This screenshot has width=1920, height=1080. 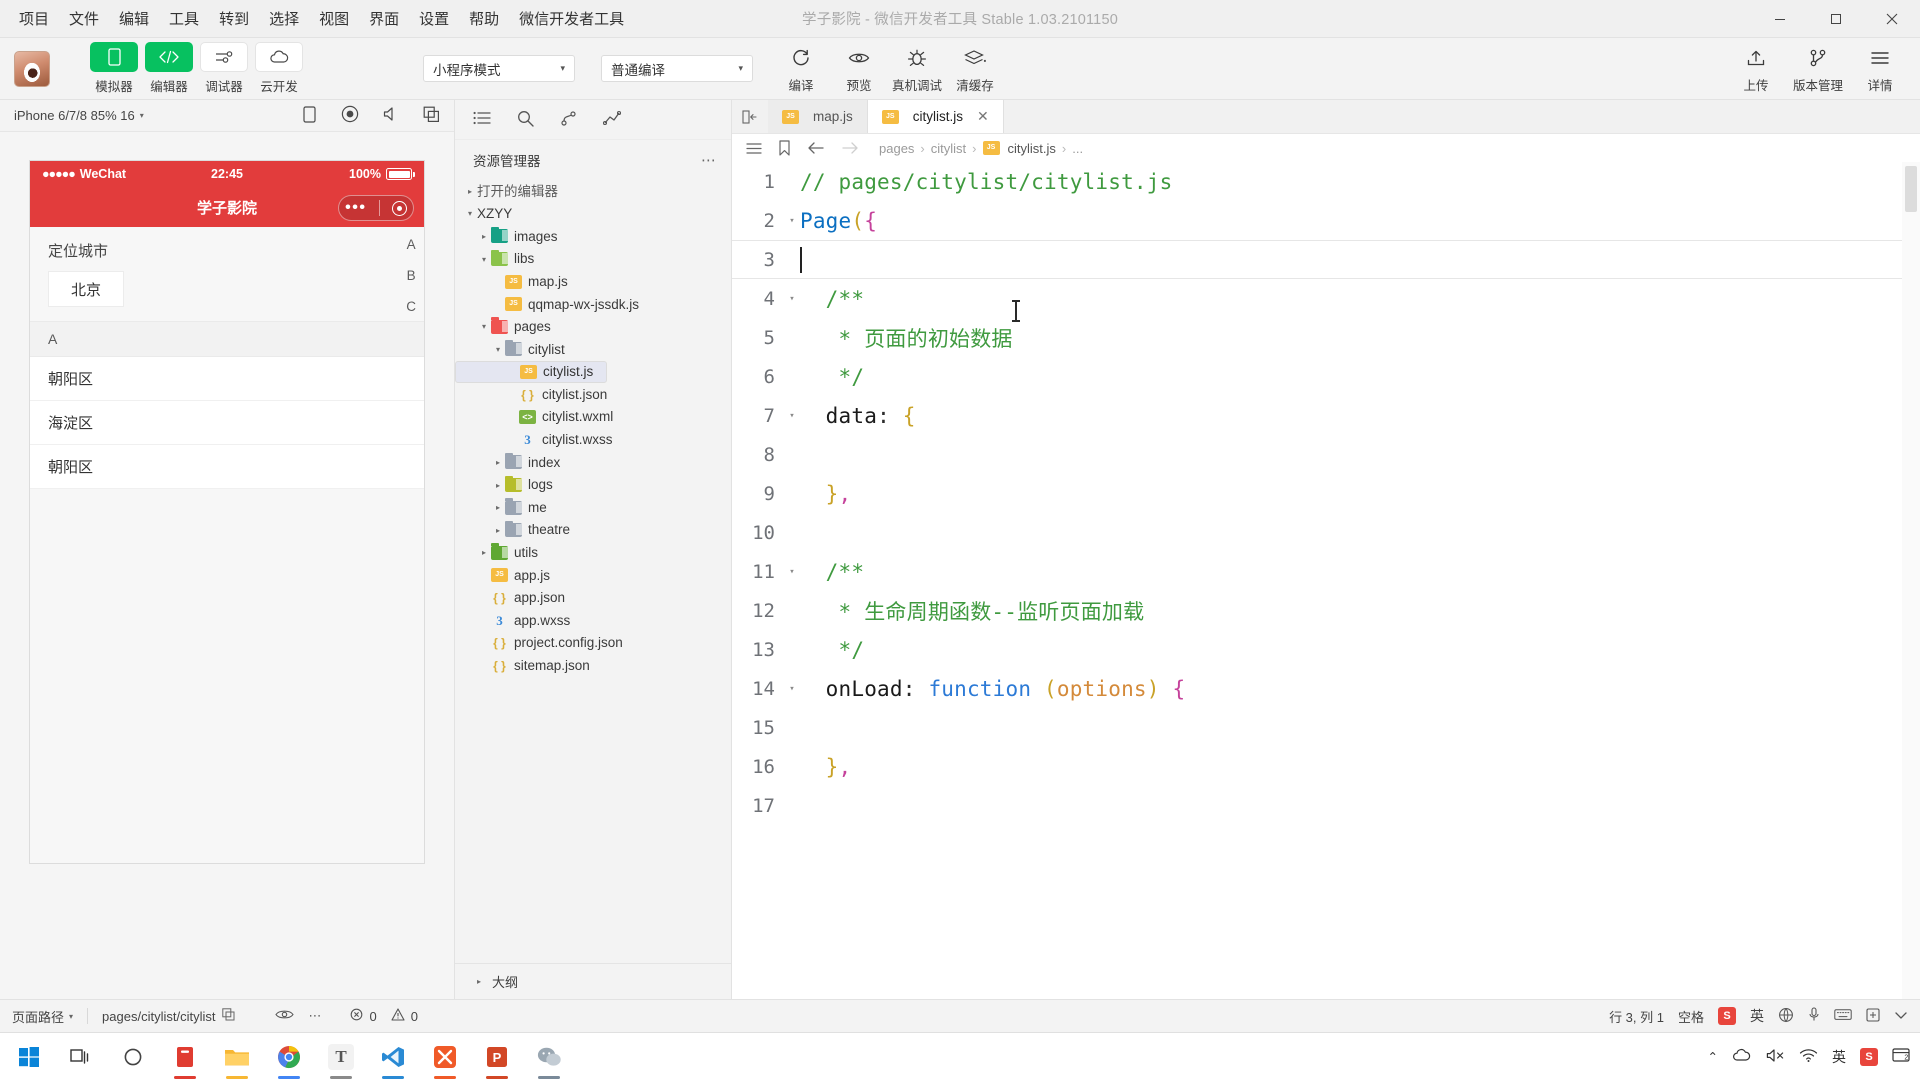 What do you see at coordinates (1326, 259) in the screenshot?
I see `code-line: 3` at bounding box center [1326, 259].